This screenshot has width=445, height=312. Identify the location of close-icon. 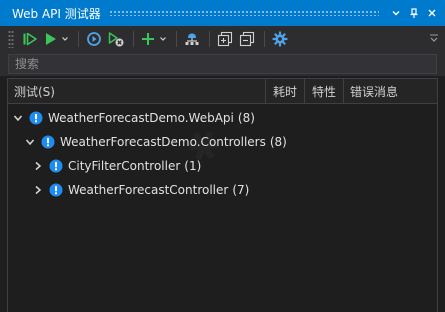
(432, 13).